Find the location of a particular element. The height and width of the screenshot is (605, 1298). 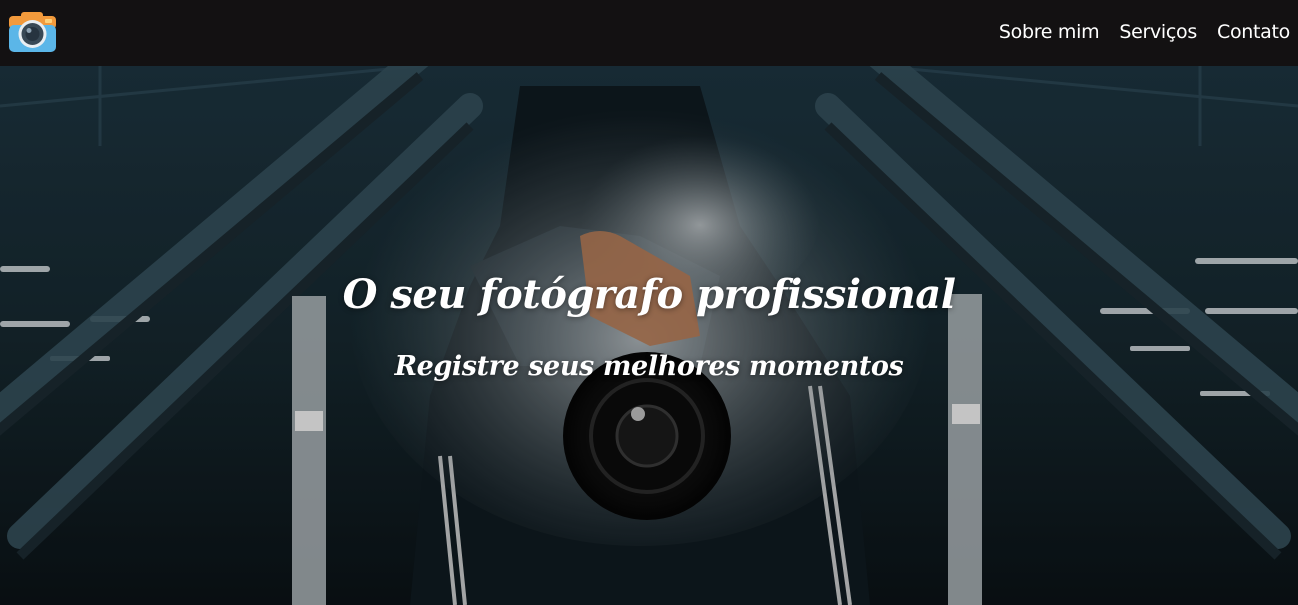

nav-link-about: Sobre mim is located at coordinates (1049, 32).